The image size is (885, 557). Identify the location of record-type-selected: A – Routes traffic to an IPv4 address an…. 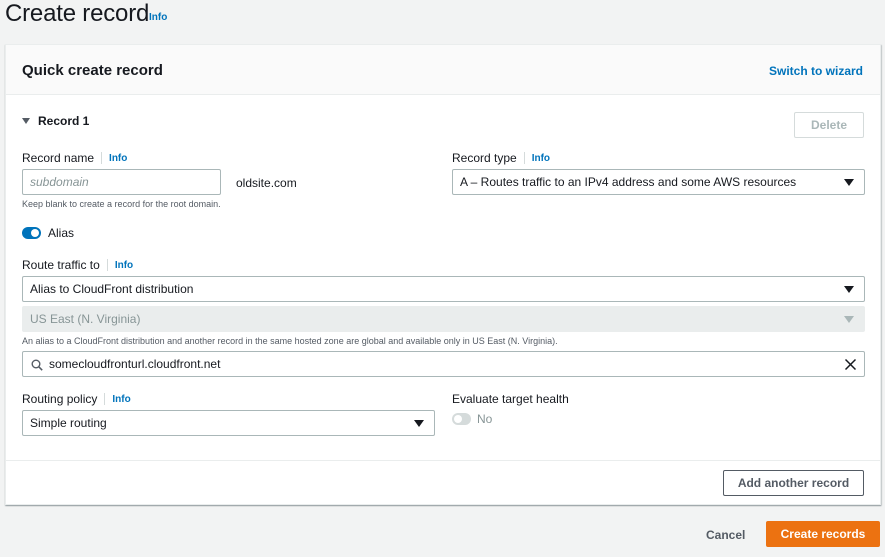
(628, 182).